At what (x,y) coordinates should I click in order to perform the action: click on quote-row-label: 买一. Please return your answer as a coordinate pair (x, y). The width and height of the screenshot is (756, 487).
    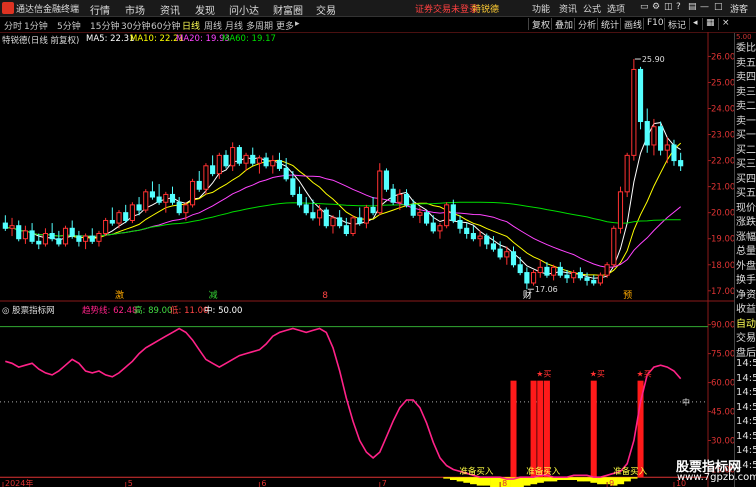
    Looking at the image, I should click on (746, 133).